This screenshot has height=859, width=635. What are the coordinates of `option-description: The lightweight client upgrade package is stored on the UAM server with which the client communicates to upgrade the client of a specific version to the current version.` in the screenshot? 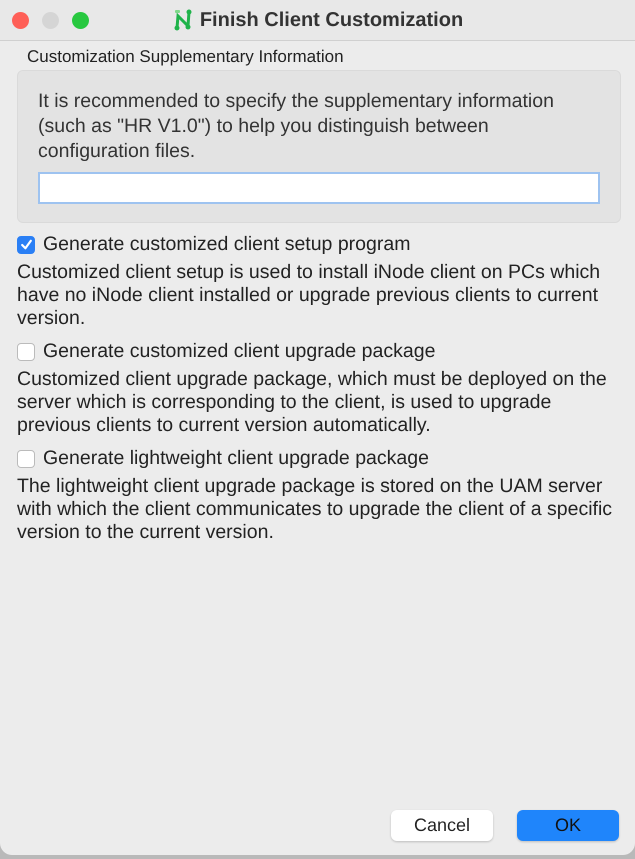 It's located at (315, 509).